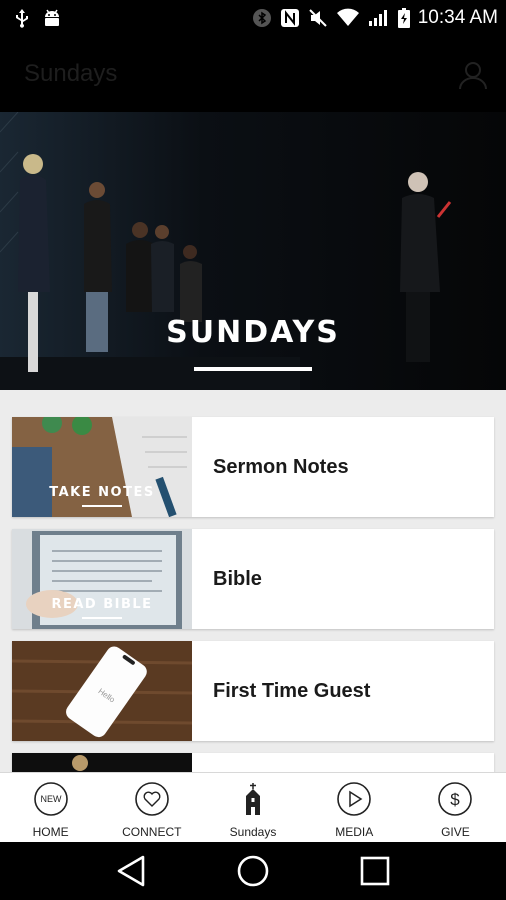  I want to click on church-icon, so click(253, 799).